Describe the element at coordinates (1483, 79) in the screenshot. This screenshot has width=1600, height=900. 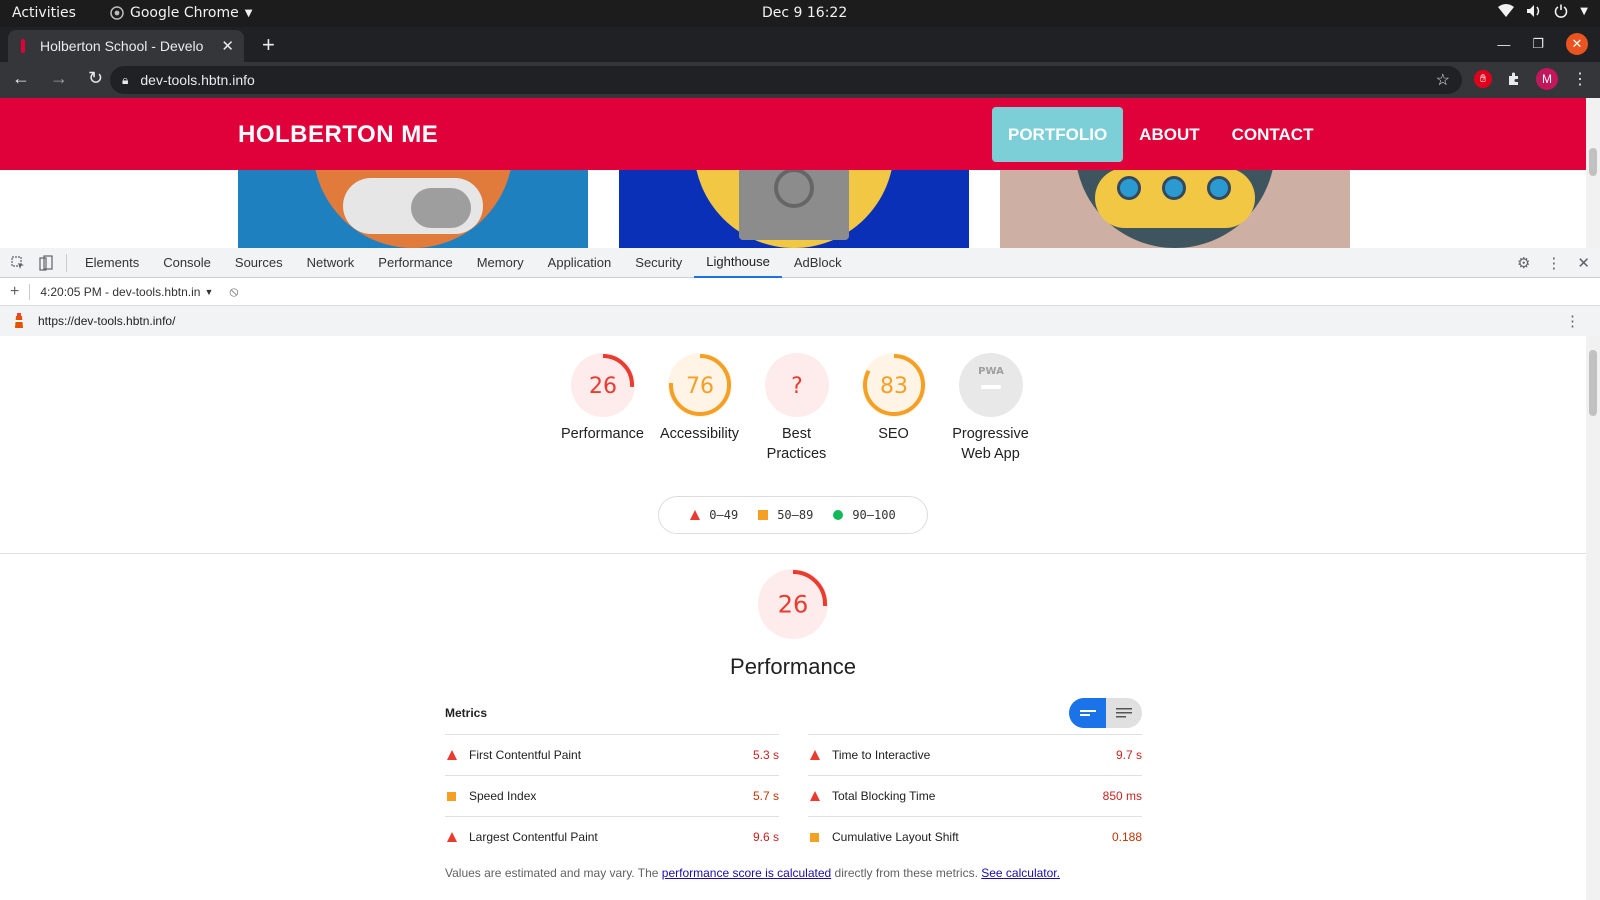
I see `adblock-icon: ✋︎` at that location.